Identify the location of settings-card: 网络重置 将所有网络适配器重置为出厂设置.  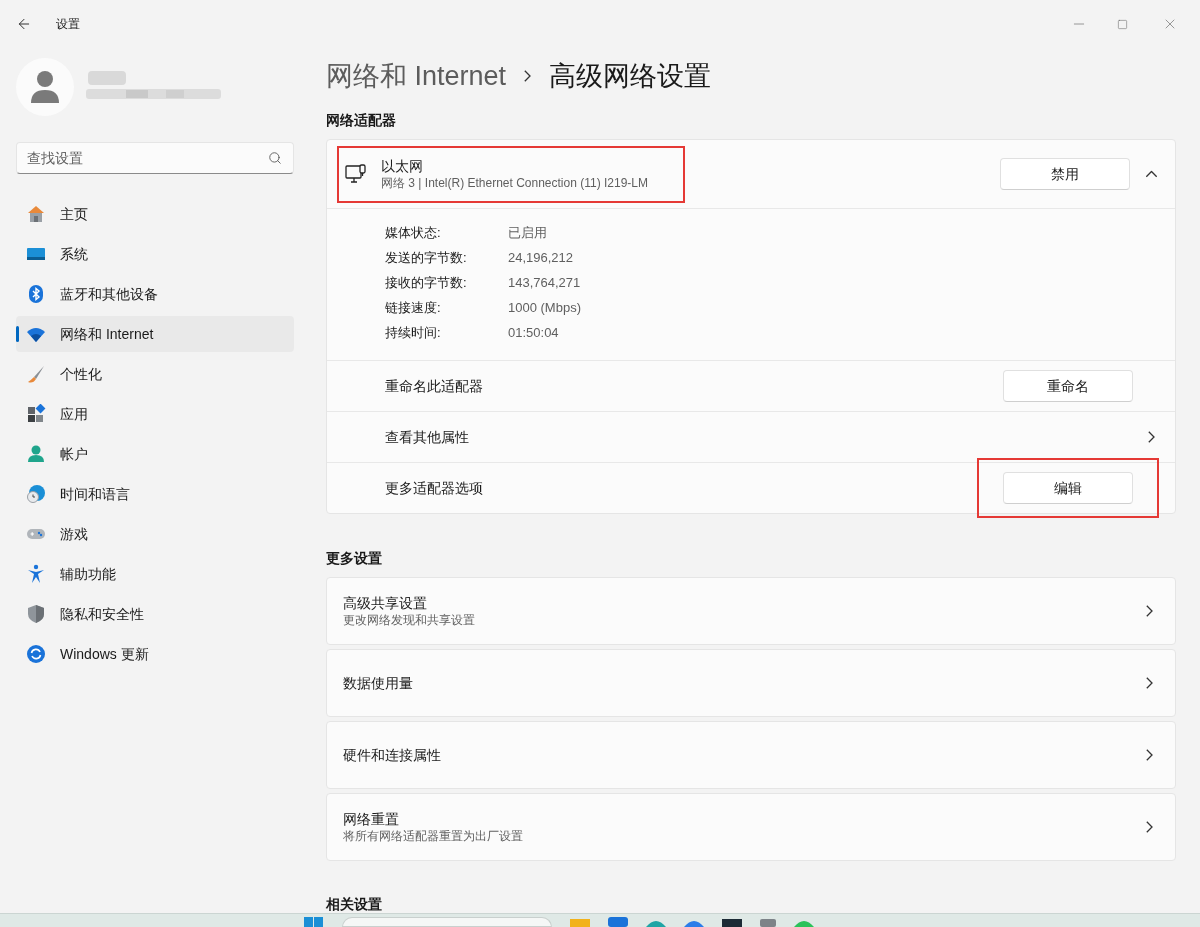
(751, 827).